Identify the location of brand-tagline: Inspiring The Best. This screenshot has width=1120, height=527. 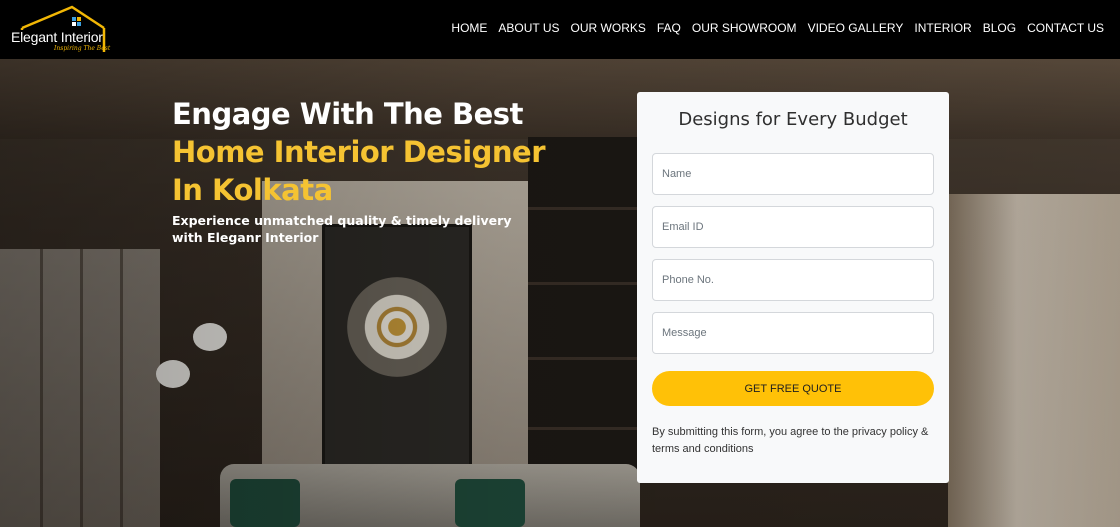
(82, 48).